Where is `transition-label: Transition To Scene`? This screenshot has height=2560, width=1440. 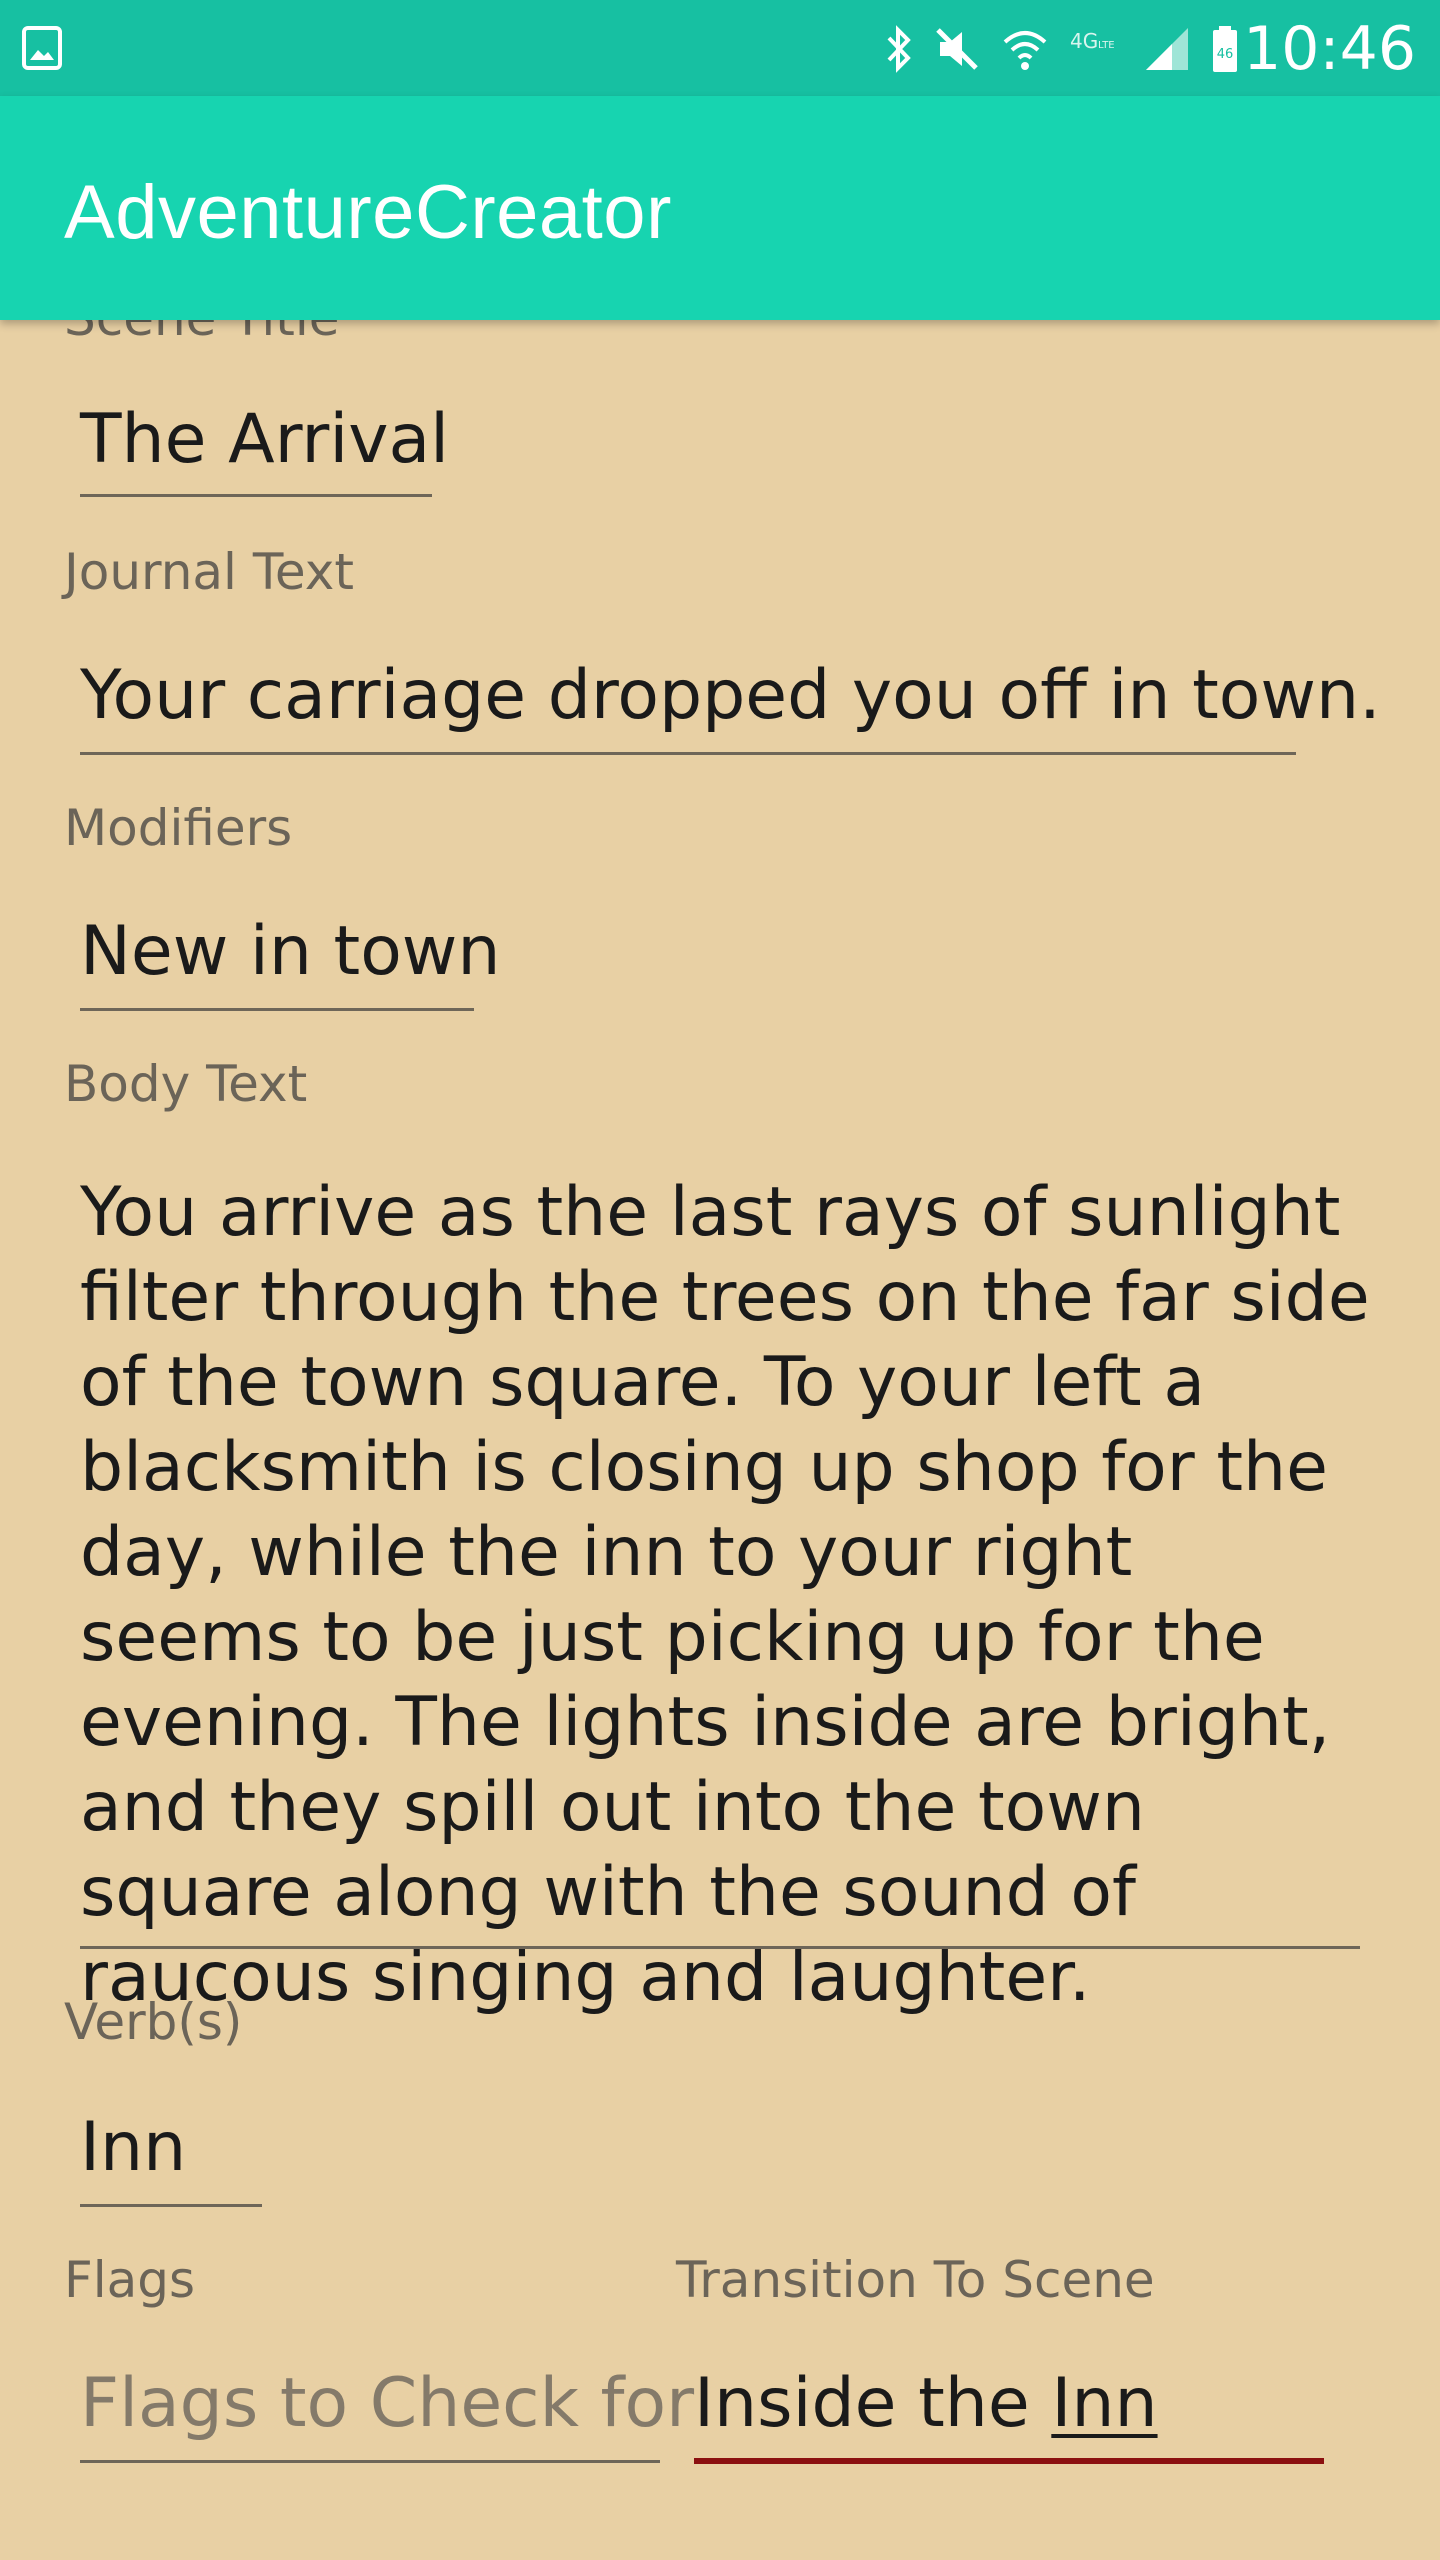 transition-label: Transition To Scene is located at coordinates (915, 2280).